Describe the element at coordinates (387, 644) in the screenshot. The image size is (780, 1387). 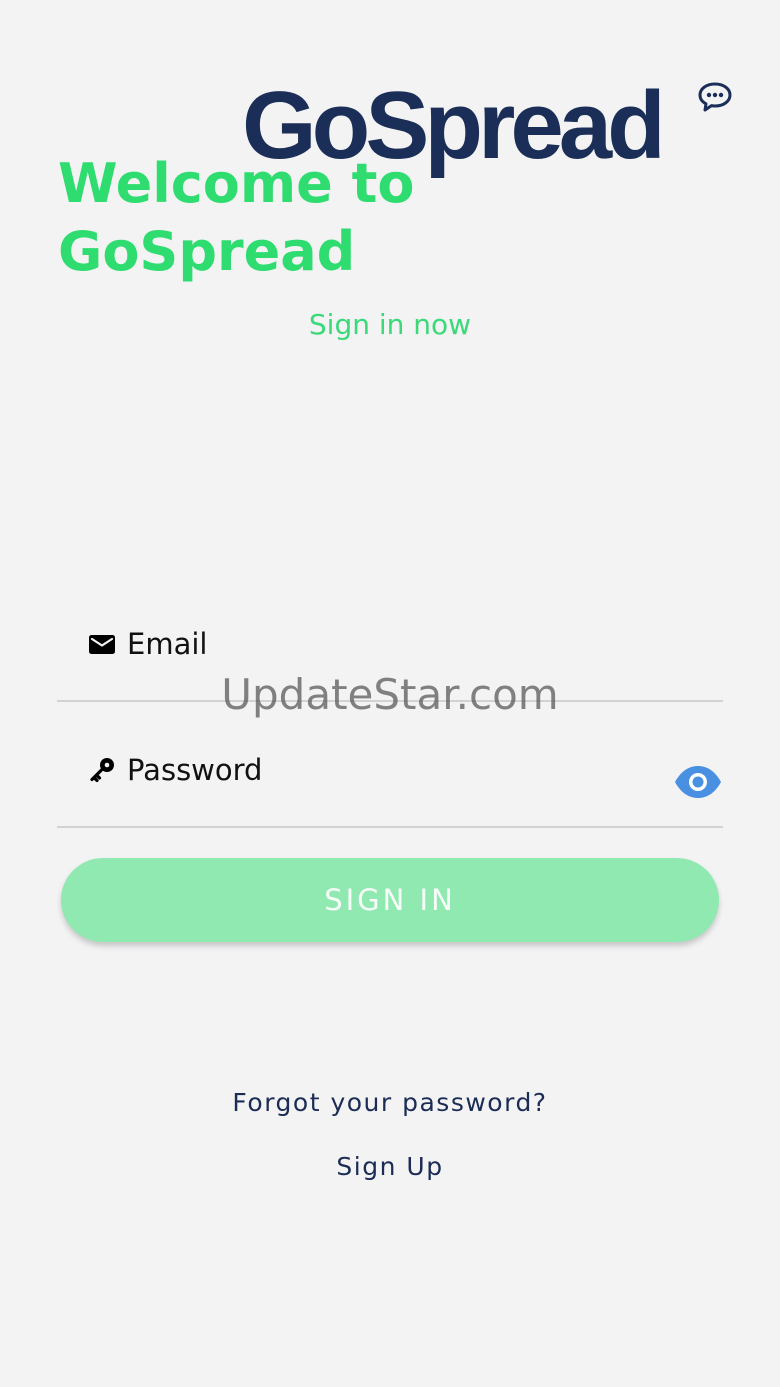
I see `email-input` at that location.